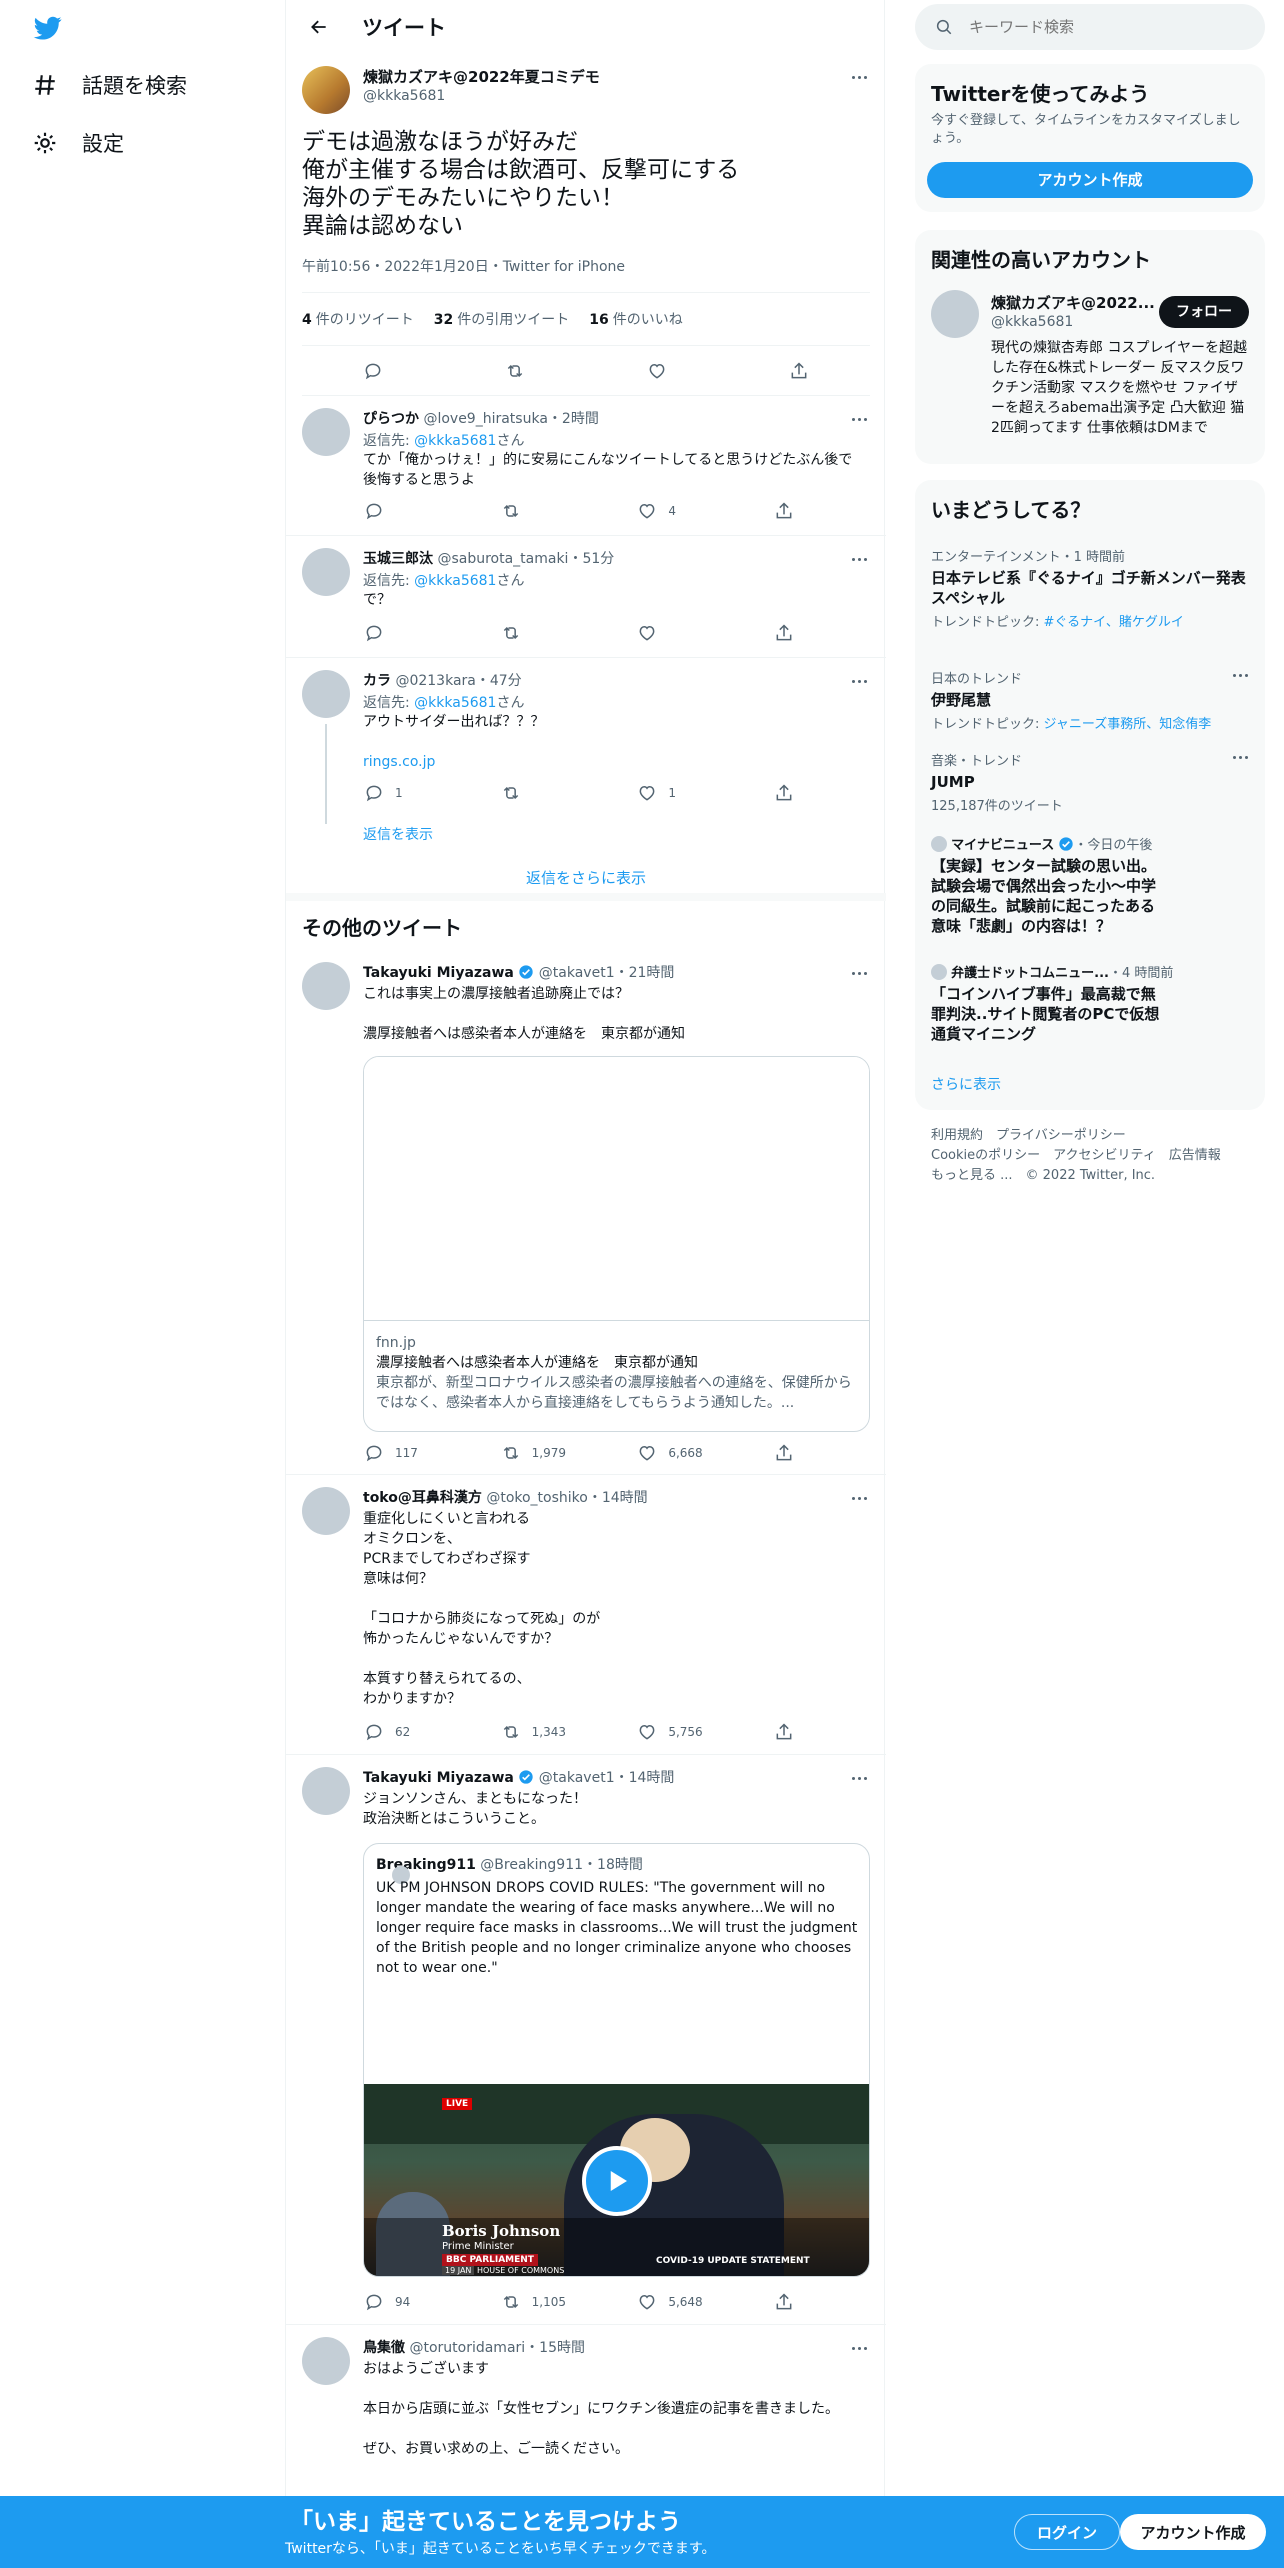 The image size is (1284, 2568). Describe the element at coordinates (577, 1778) in the screenshot. I see `author-handle: @takavet1` at that location.